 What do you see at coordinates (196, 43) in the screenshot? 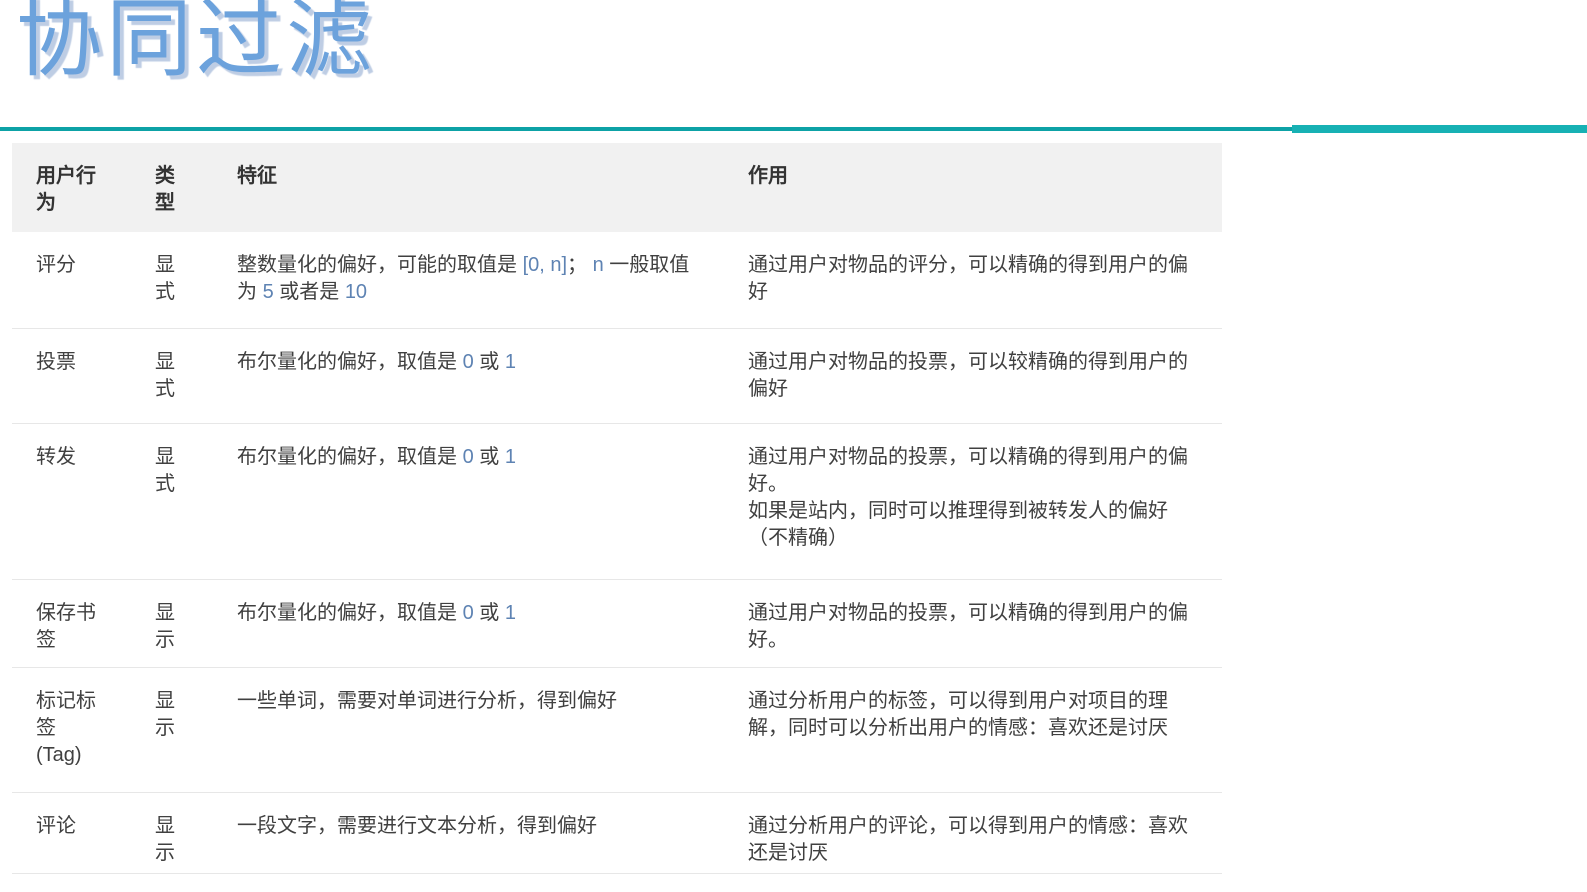
I see `page-title: 协同过滤` at bounding box center [196, 43].